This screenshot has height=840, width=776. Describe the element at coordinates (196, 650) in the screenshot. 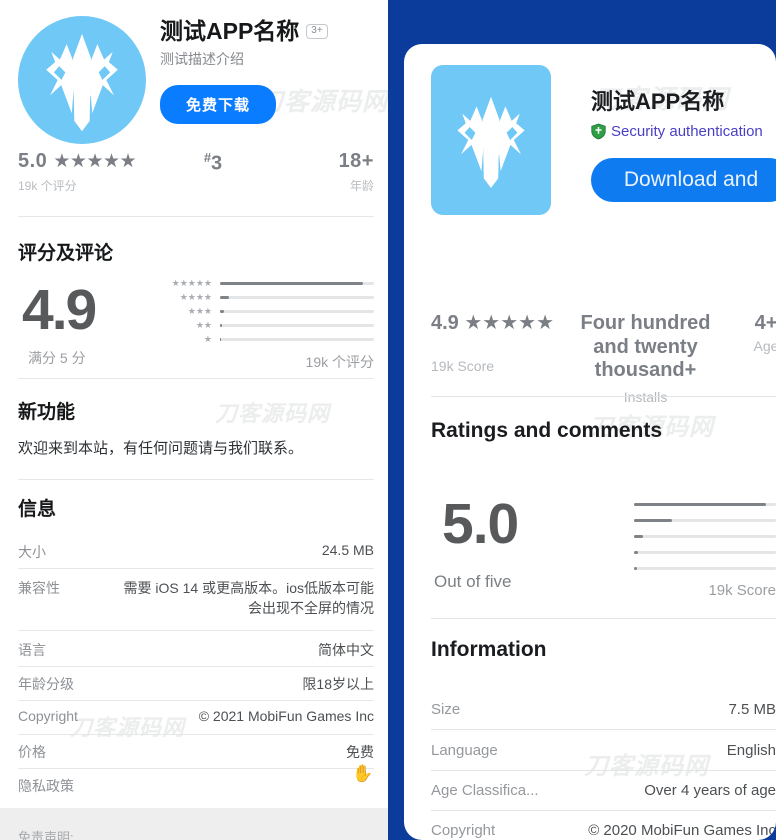

I see `info-row-language: 语言 简体中文` at that location.